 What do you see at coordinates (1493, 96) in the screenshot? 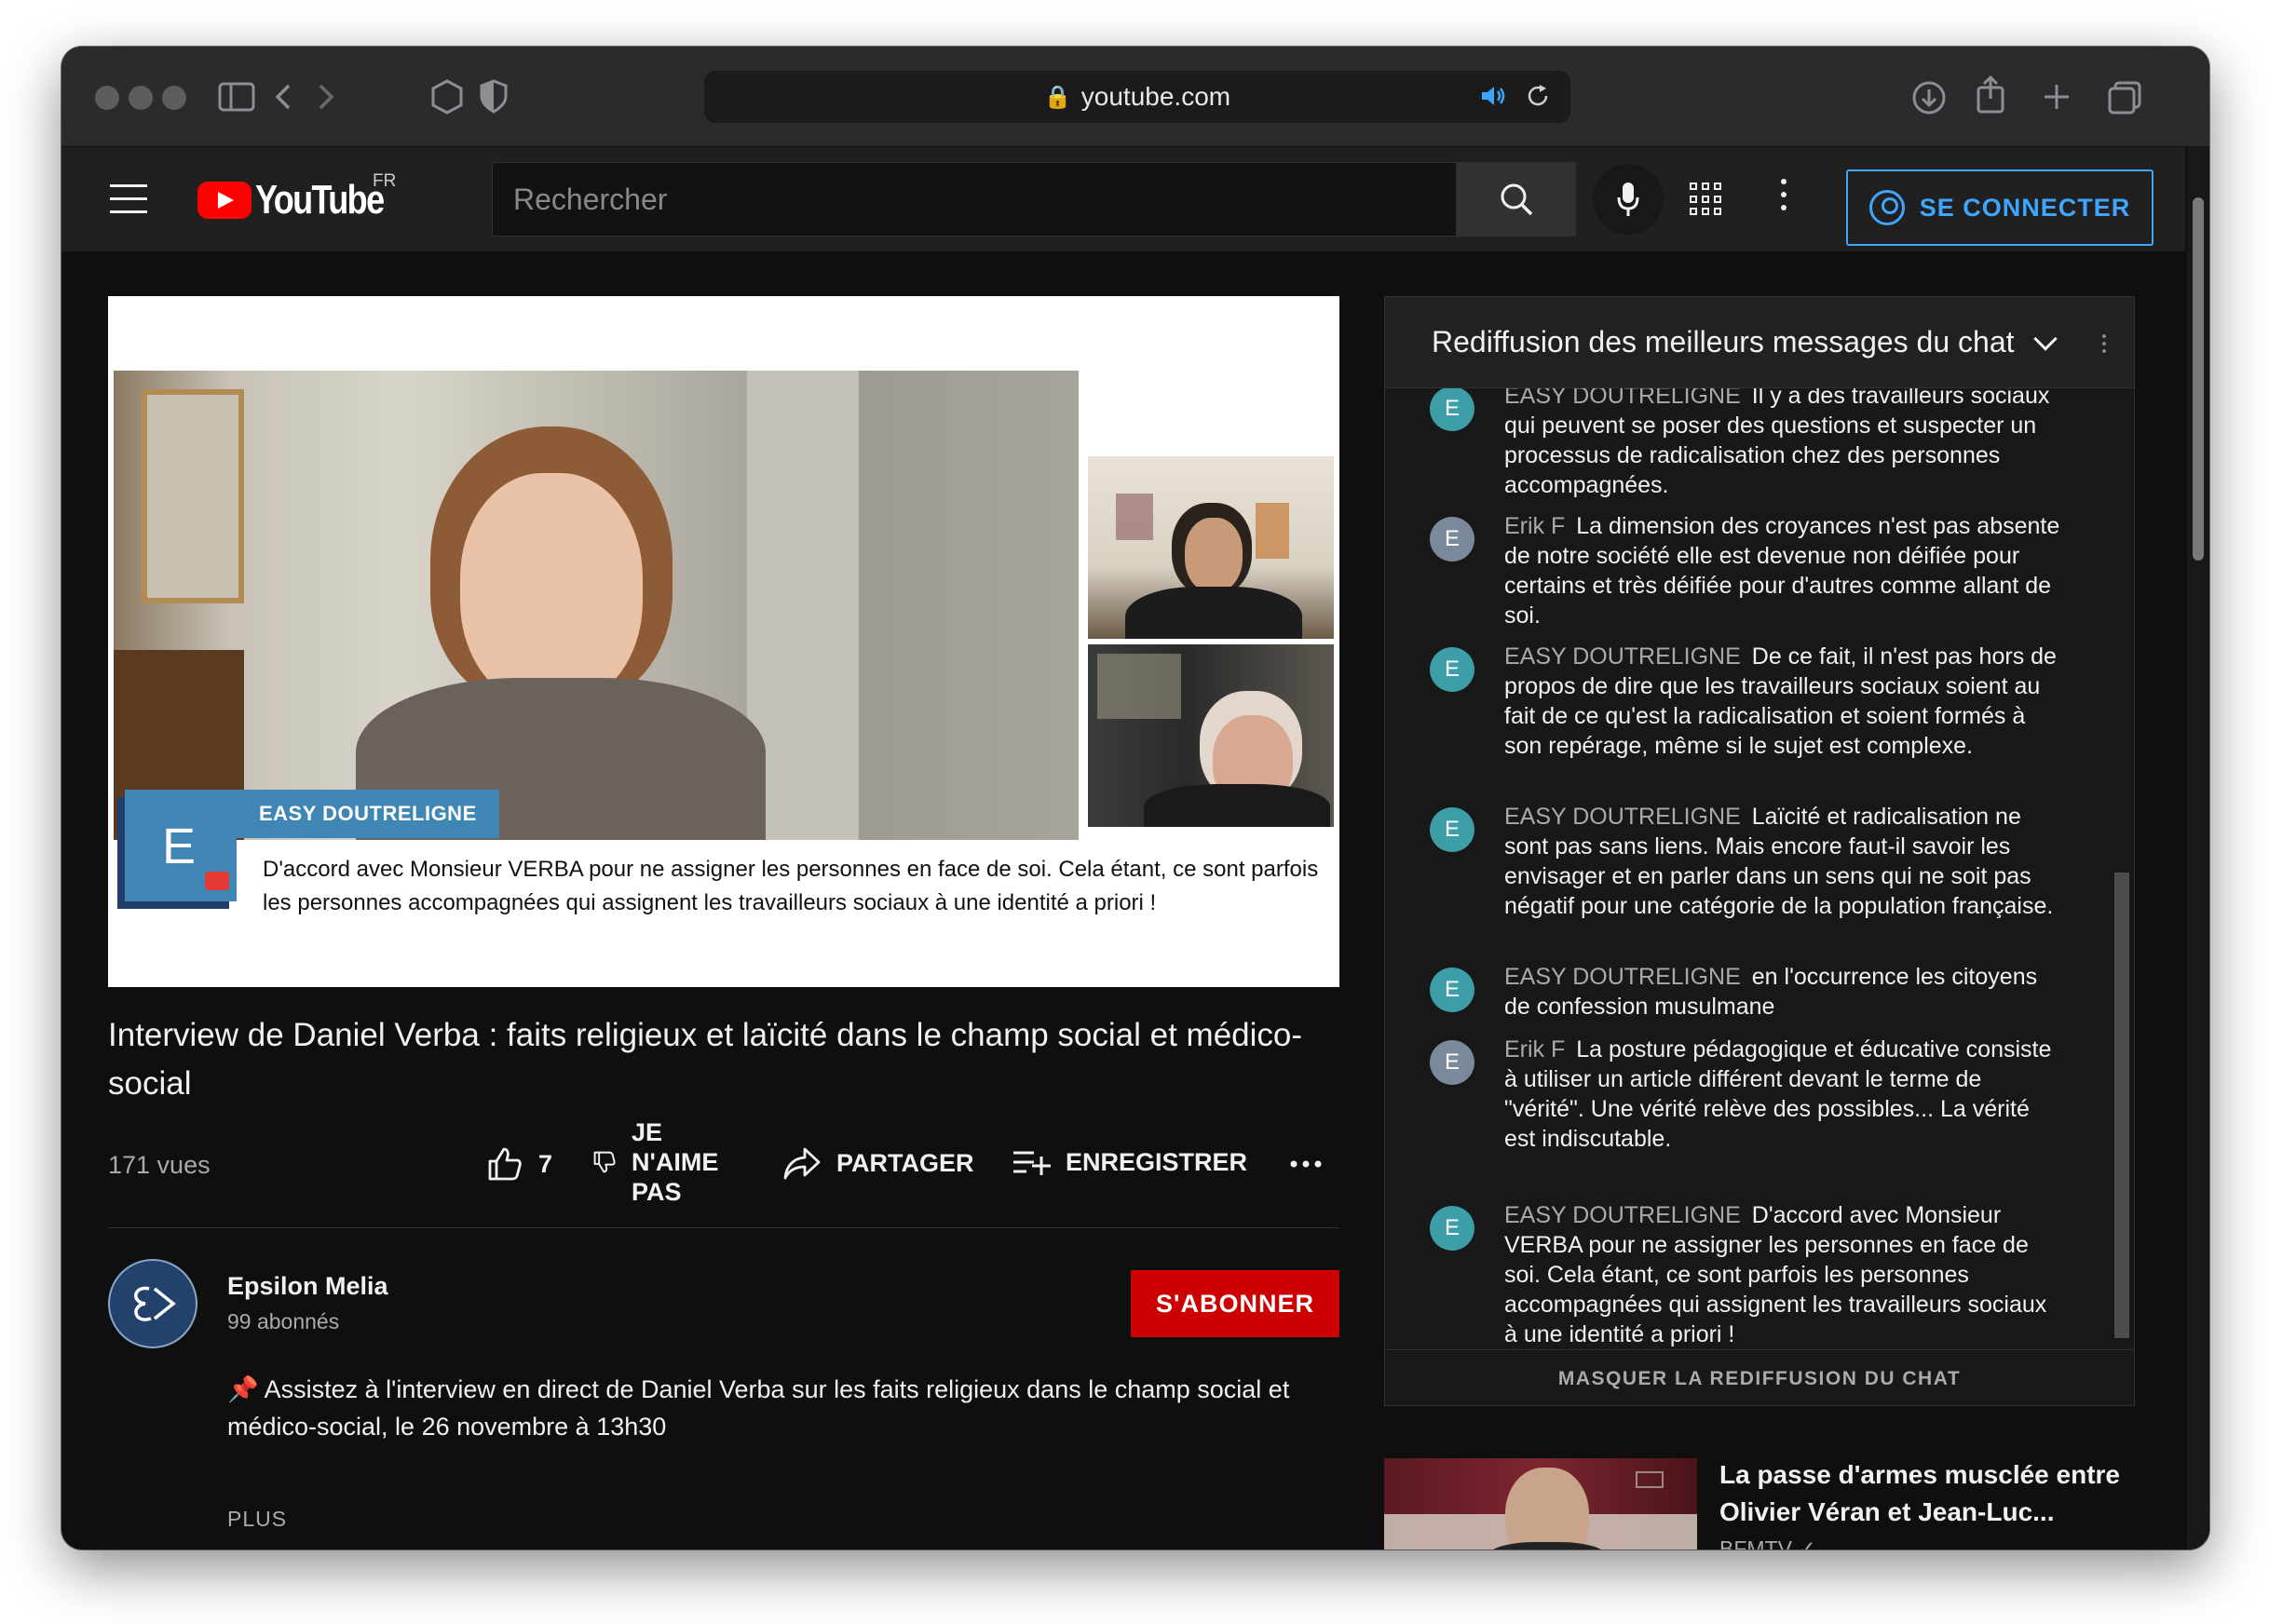
I see `speaker-icon` at bounding box center [1493, 96].